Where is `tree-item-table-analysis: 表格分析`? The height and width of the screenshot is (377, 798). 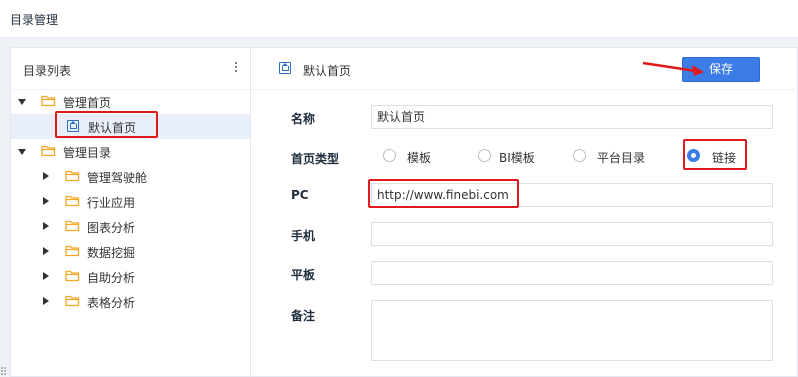
tree-item-table-analysis: 表格分析 is located at coordinates (130, 301).